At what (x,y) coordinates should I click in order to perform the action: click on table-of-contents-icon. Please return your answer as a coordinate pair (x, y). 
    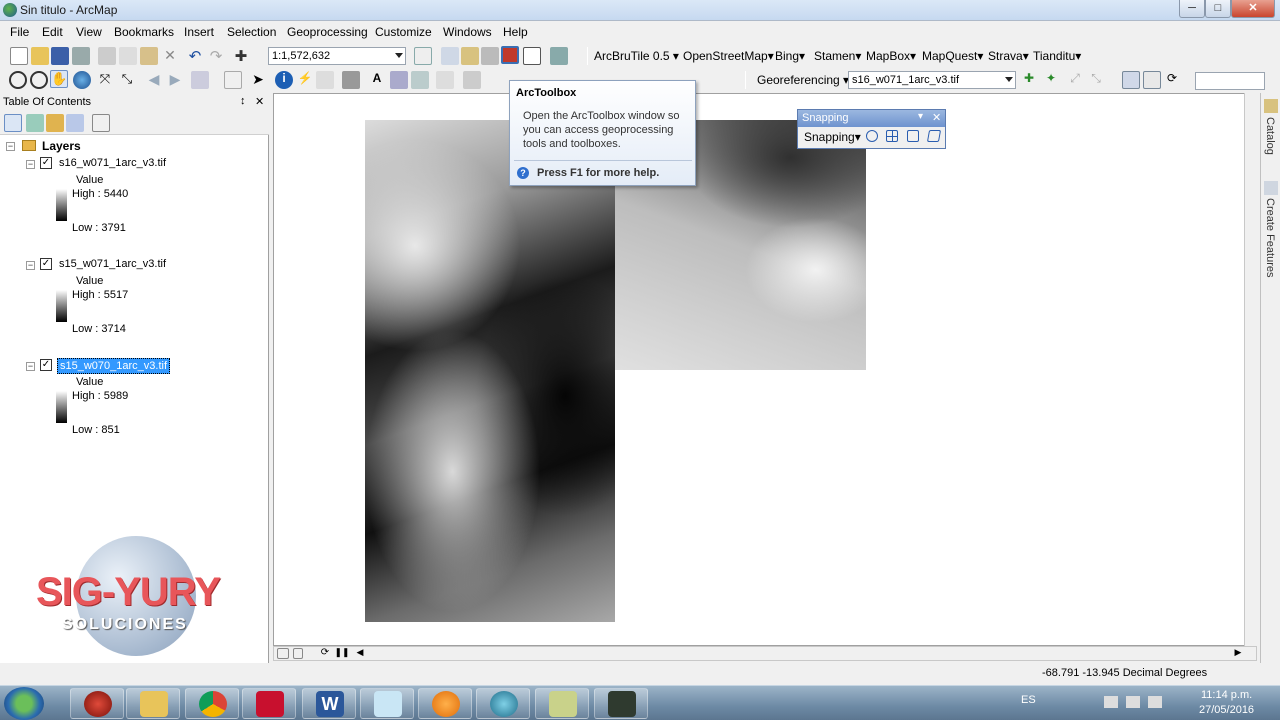
    Looking at the image, I should click on (450, 56).